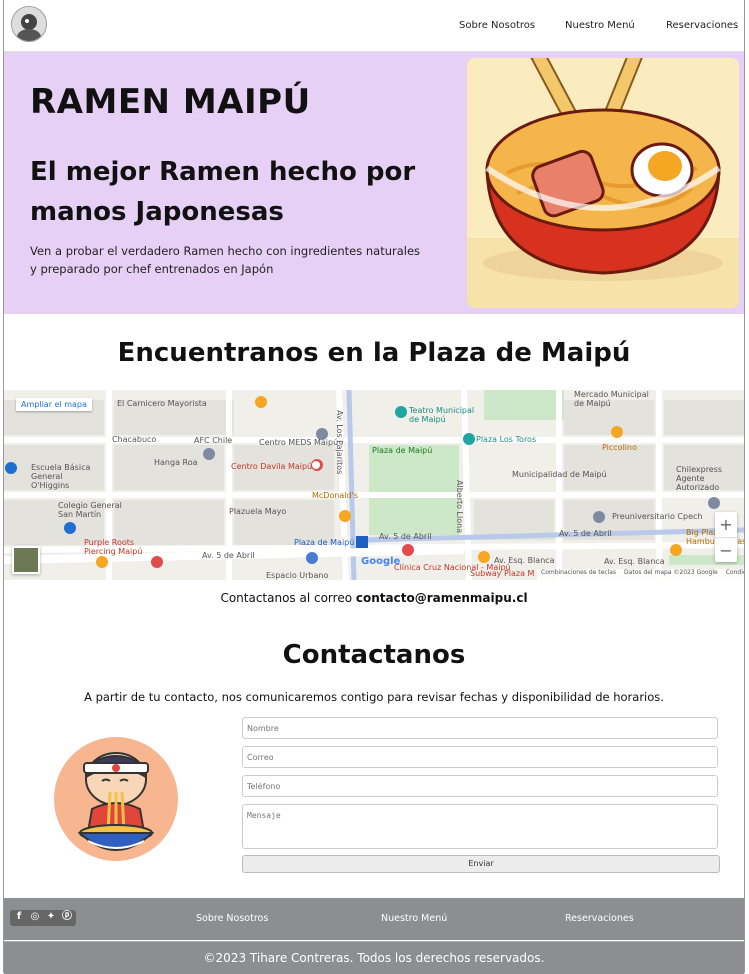 The height and width of the screenshot is (974, 749). I want to click on hero-subtitle: El mejor Ramen hecho por manos Japonesas, so click(223, 192).